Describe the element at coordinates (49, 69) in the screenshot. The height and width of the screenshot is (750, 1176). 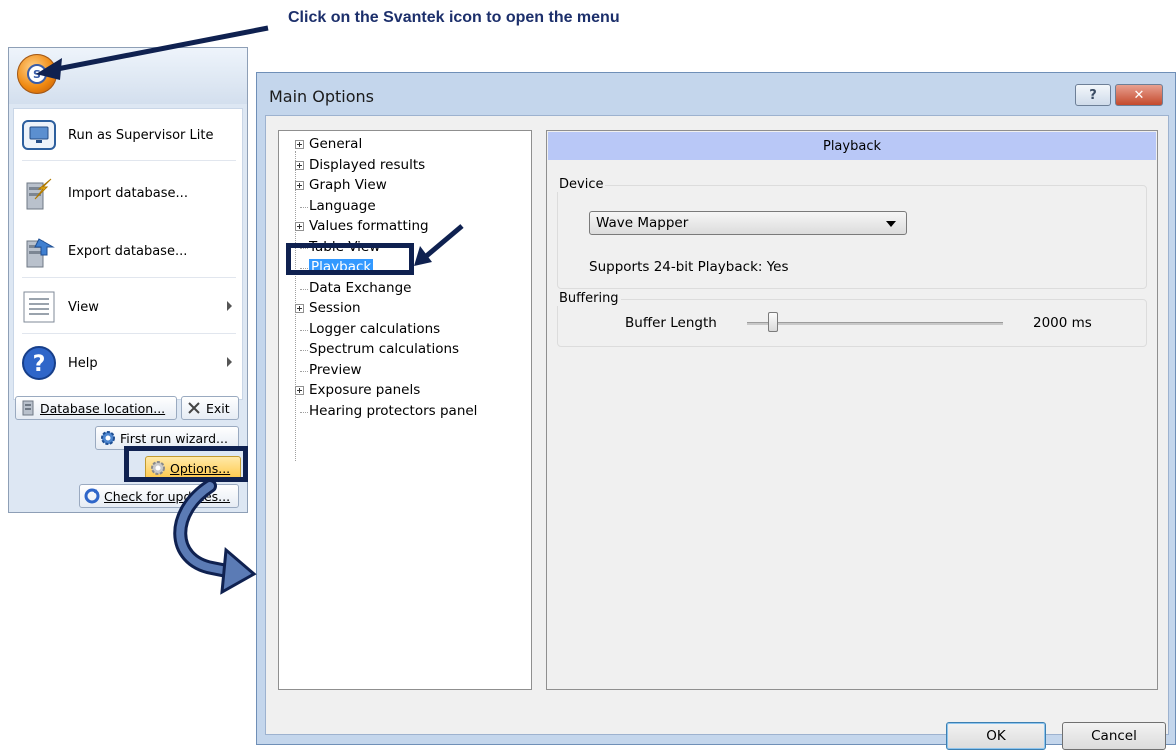
I see `orb-pointer-arrowhead-icon` at that location.